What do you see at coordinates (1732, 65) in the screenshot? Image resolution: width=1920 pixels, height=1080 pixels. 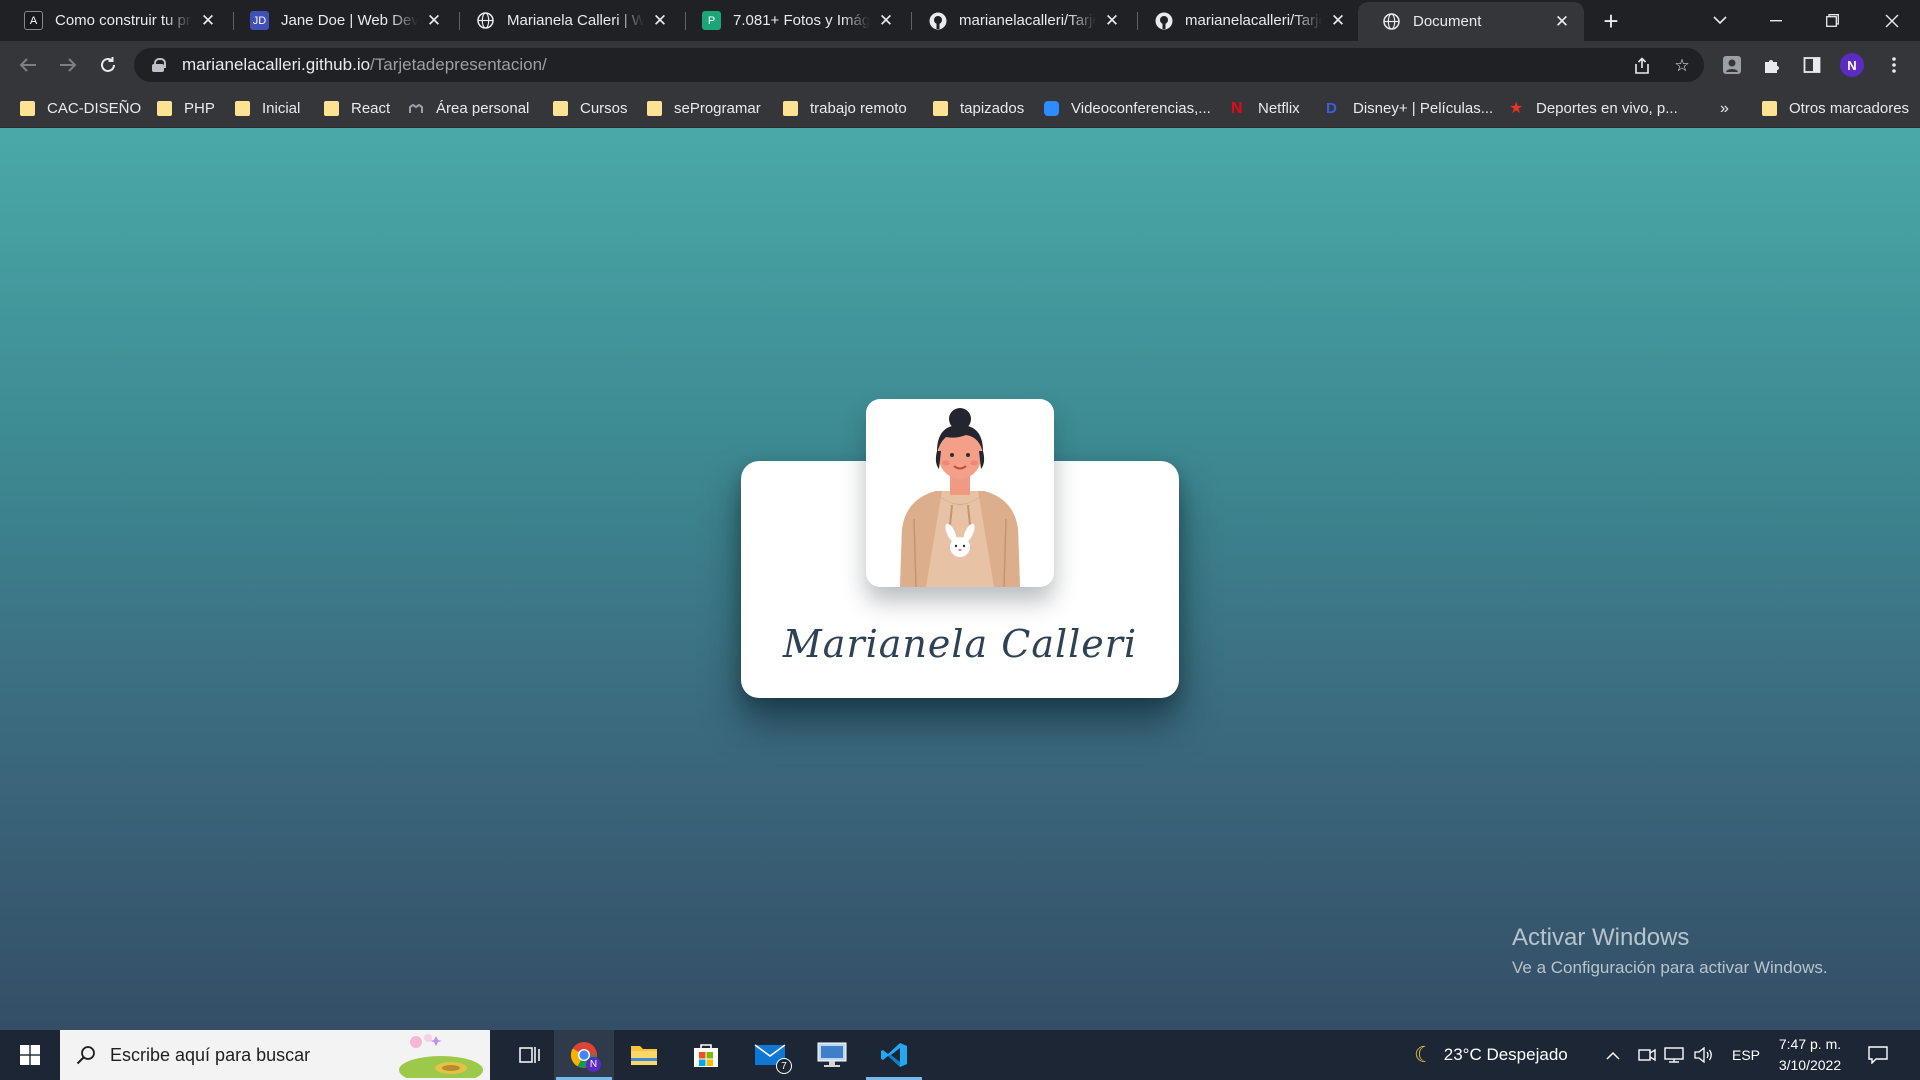 I see `extension-avatar-icon` at bounding box center [1732, 65].